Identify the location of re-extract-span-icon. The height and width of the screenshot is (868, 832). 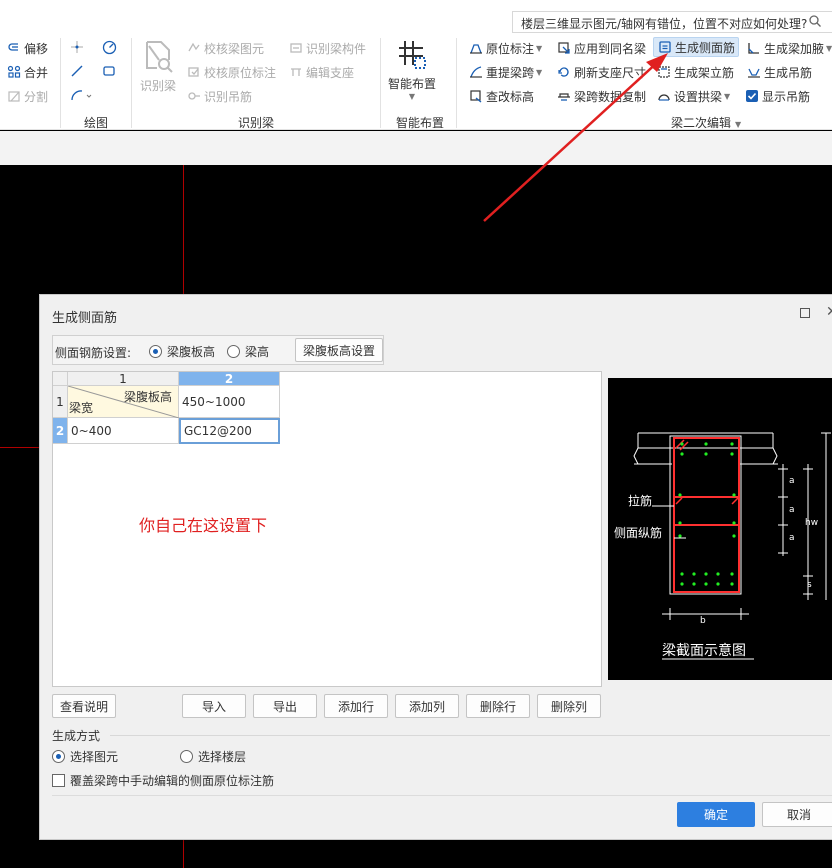
(475, 72).